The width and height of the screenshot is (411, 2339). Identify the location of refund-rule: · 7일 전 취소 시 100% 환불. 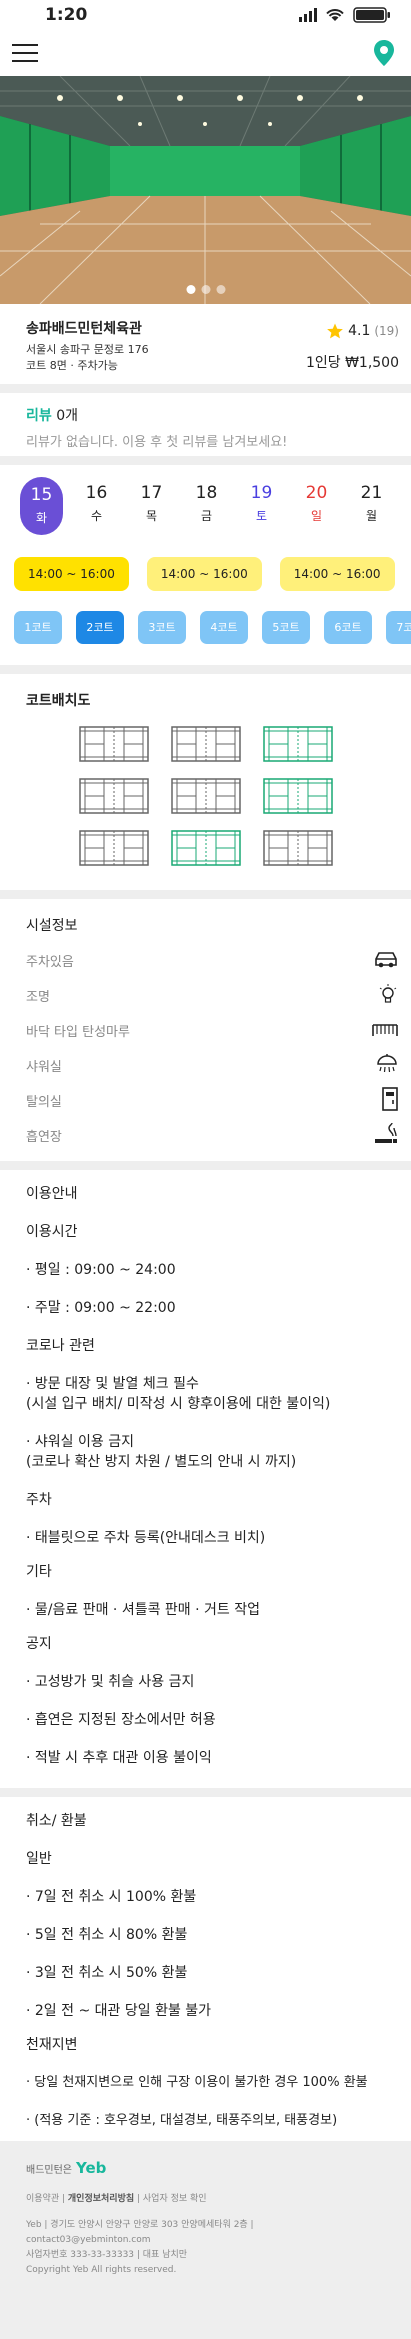
(111, 1897).